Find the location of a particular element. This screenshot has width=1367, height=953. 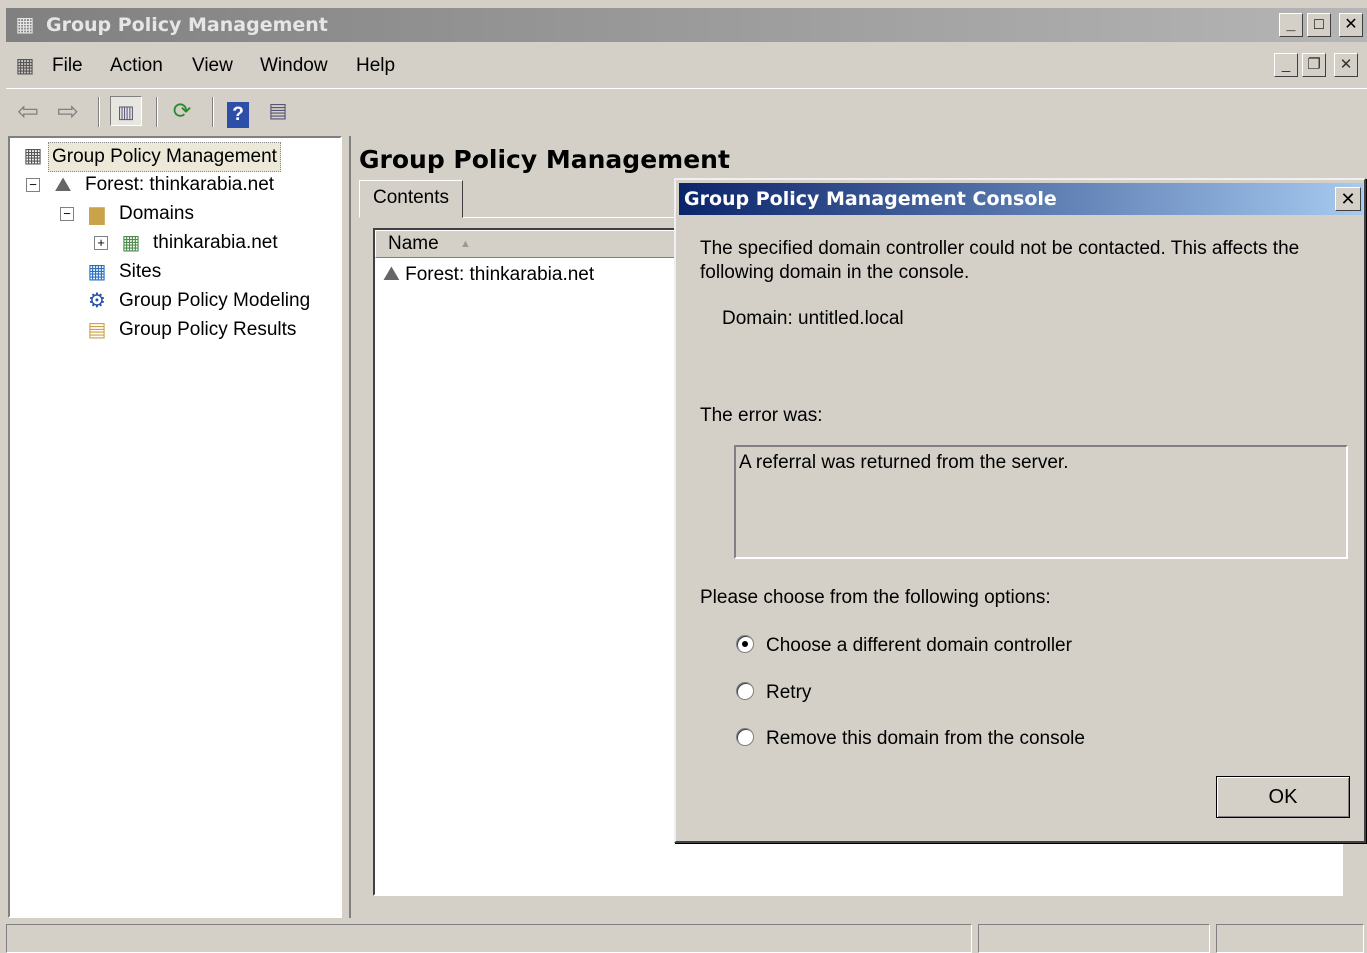

radio-label: Retry is located at coordinates (789, 692).